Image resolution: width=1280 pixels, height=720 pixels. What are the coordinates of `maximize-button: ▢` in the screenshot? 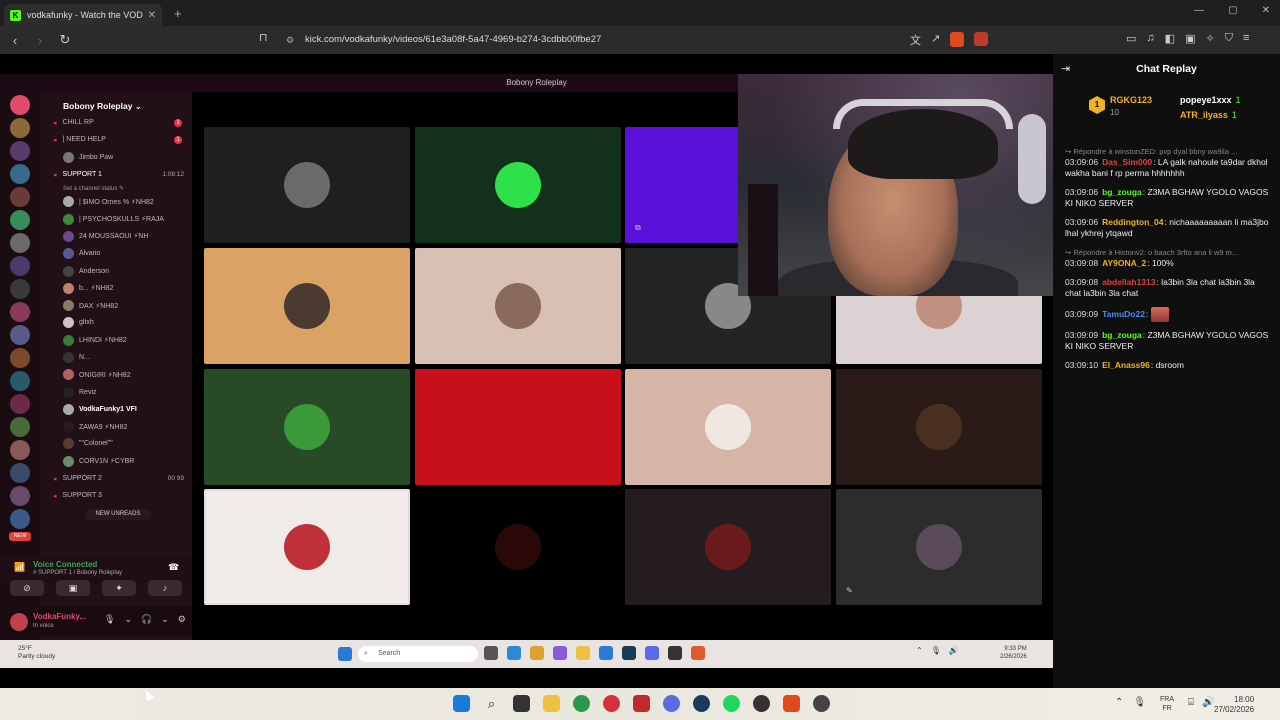 It's located at (1232, 10).